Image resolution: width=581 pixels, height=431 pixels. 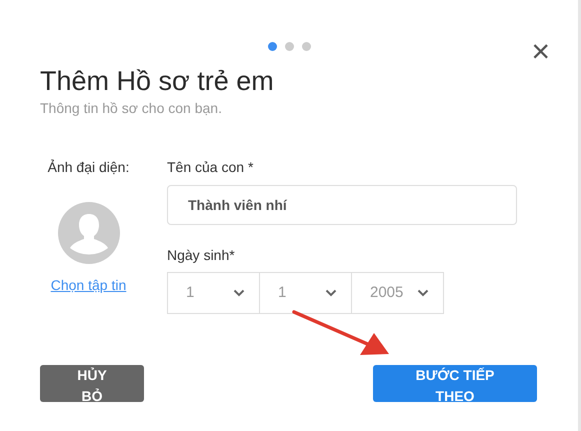 I want to click on dialog-subtitle: Thông tin hồ sơ cho con bạn., so click(x=131, y=108).